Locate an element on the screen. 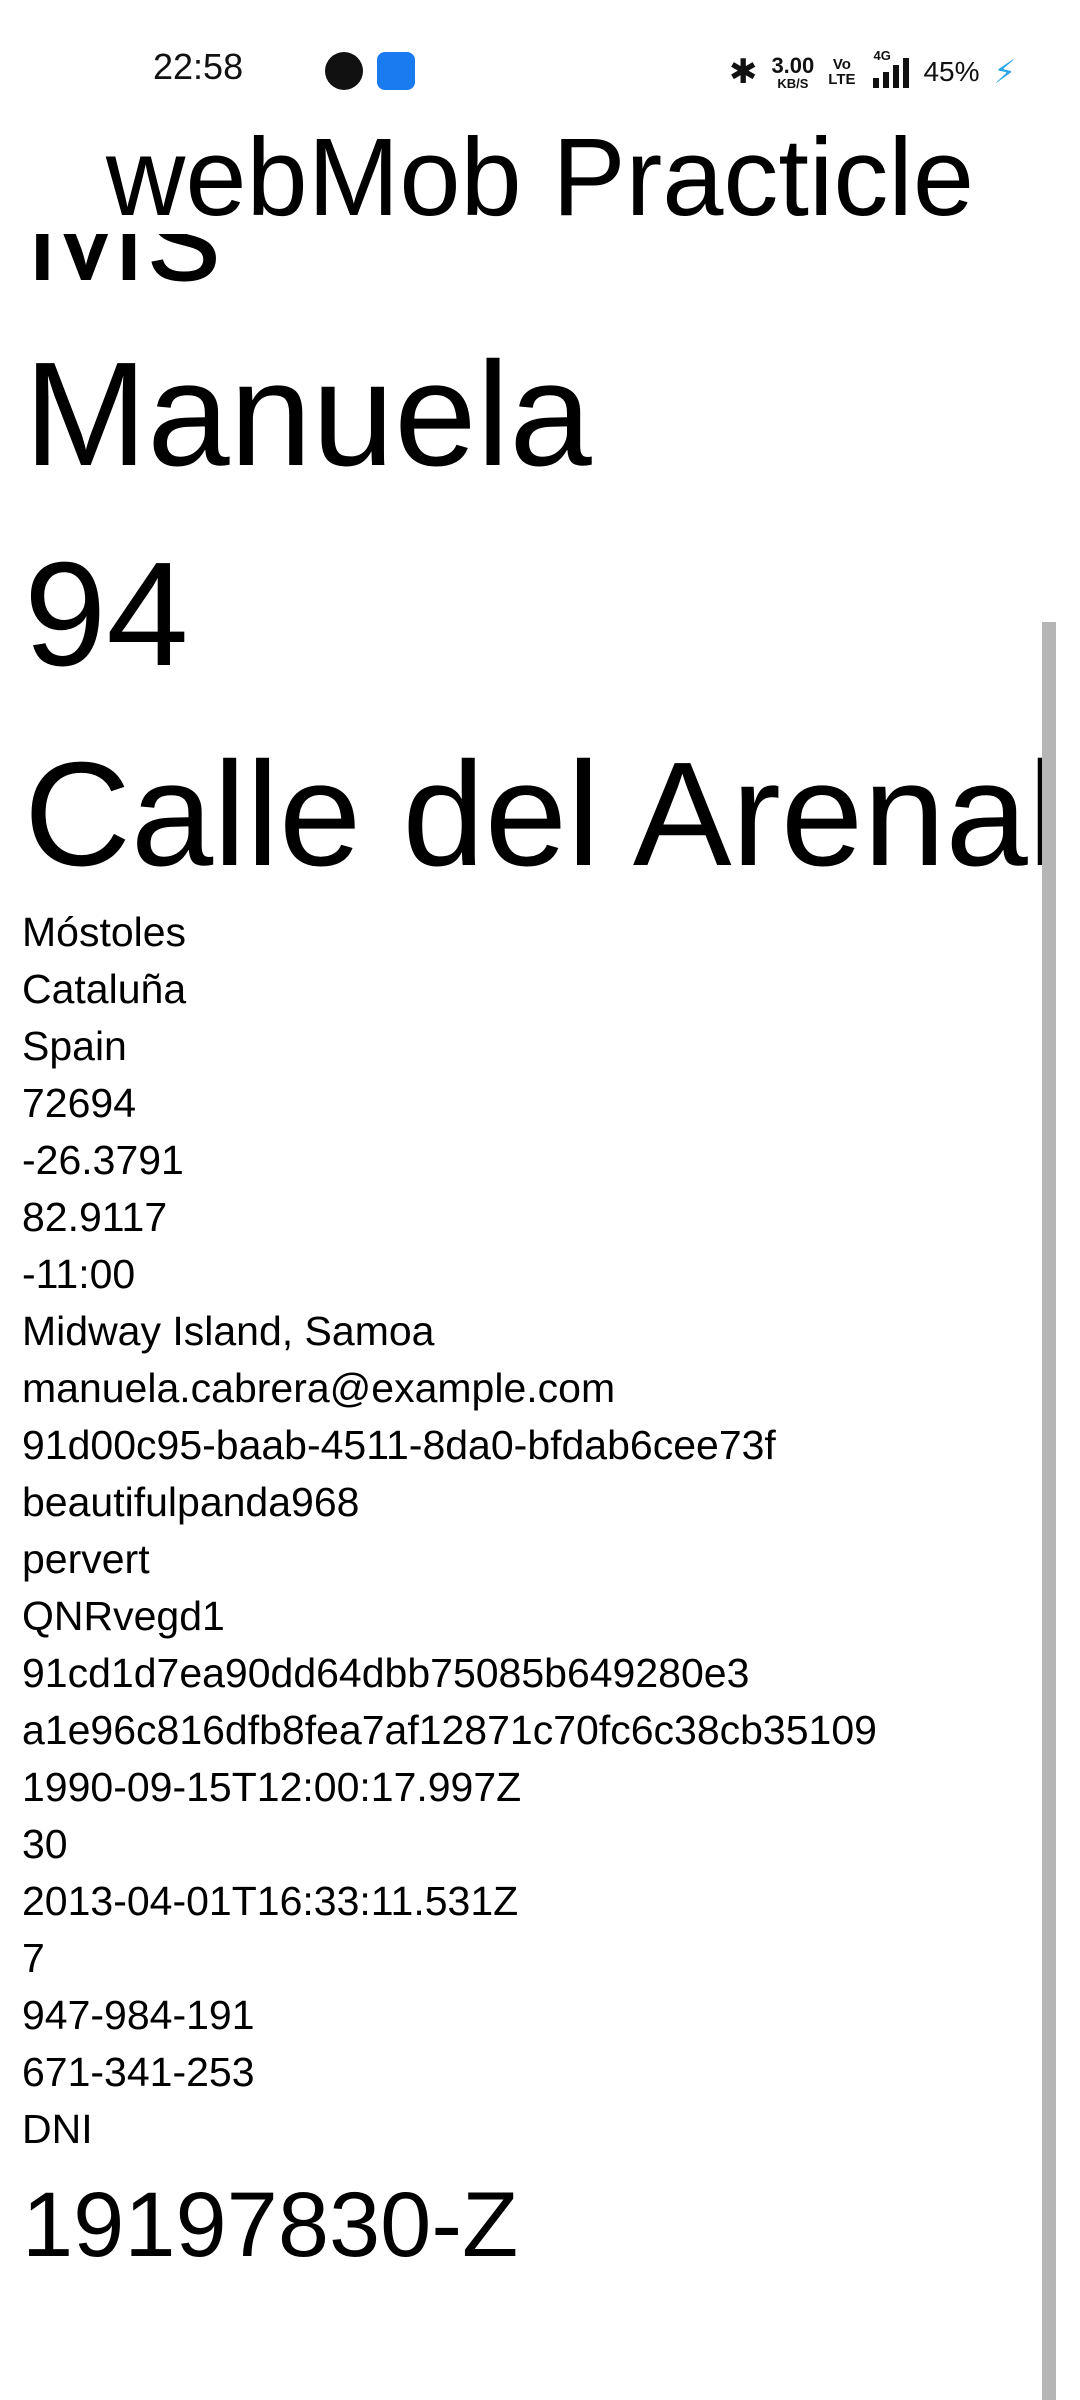 Image resolution: width=1080 pixels, height=2400 pixels. bluetooth-icon: ✱ is located at coordinates (743, 72).